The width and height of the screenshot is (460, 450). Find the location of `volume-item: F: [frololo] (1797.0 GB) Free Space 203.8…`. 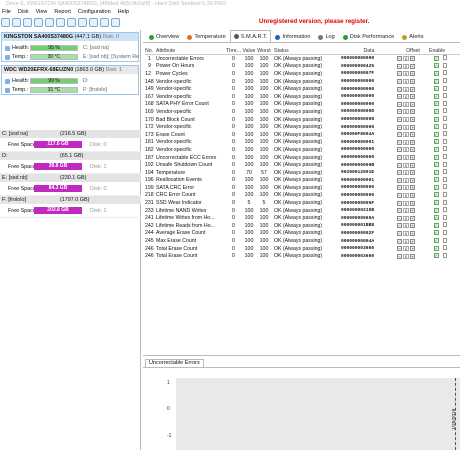

volume-item: F: [frololo] (1797.0 GB) Free Space 203.8… is located at coordinates (70, 207).